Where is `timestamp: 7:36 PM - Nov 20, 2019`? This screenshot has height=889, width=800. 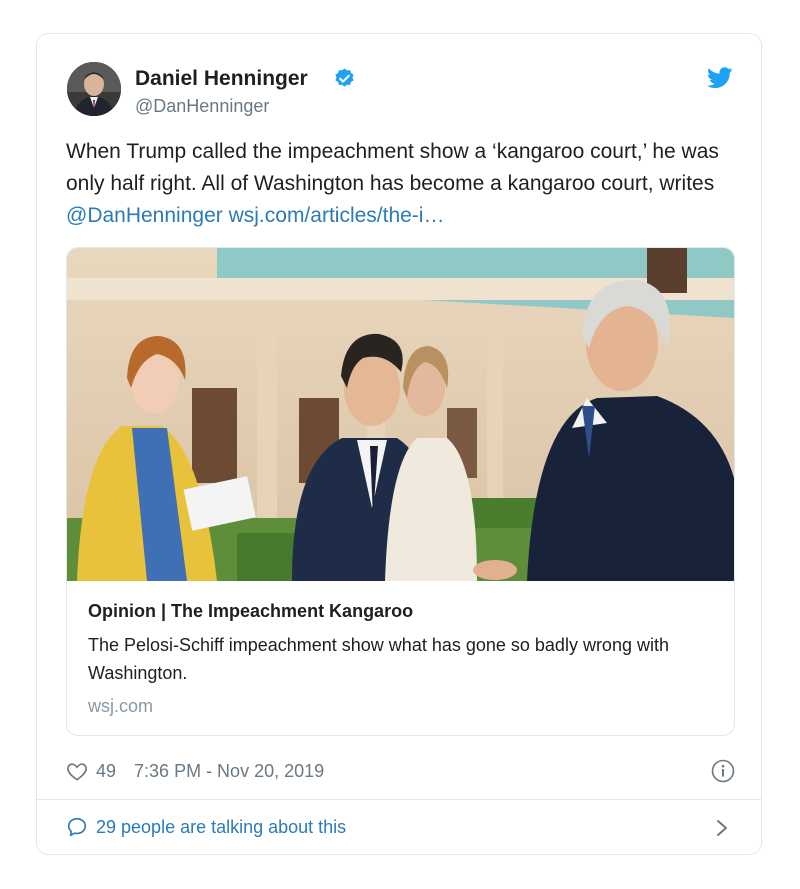
timestamp: 7:36 PM - Nov 20, 2019 is located at coordinates (229, 771).